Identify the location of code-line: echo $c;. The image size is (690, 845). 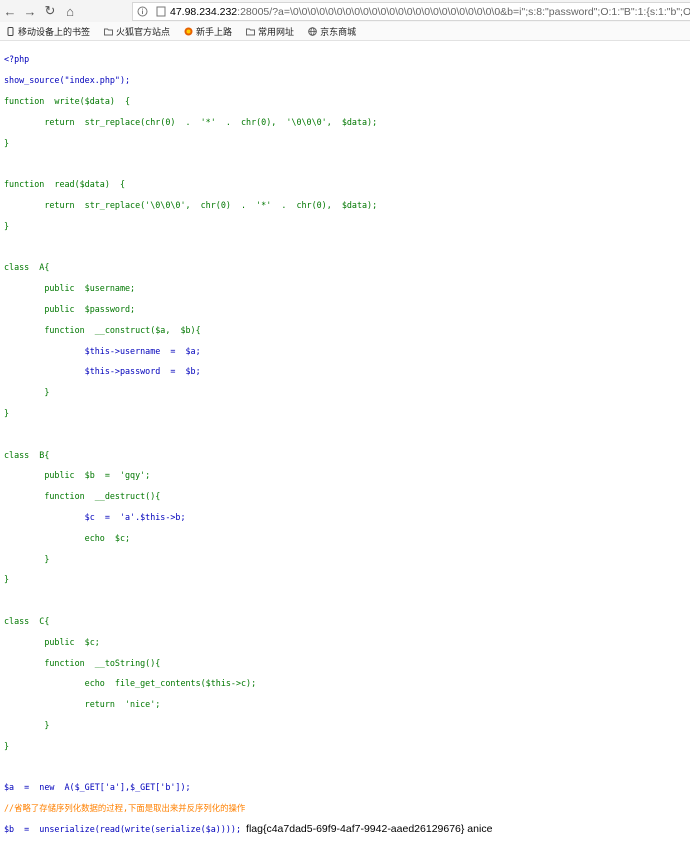
(347, 538).